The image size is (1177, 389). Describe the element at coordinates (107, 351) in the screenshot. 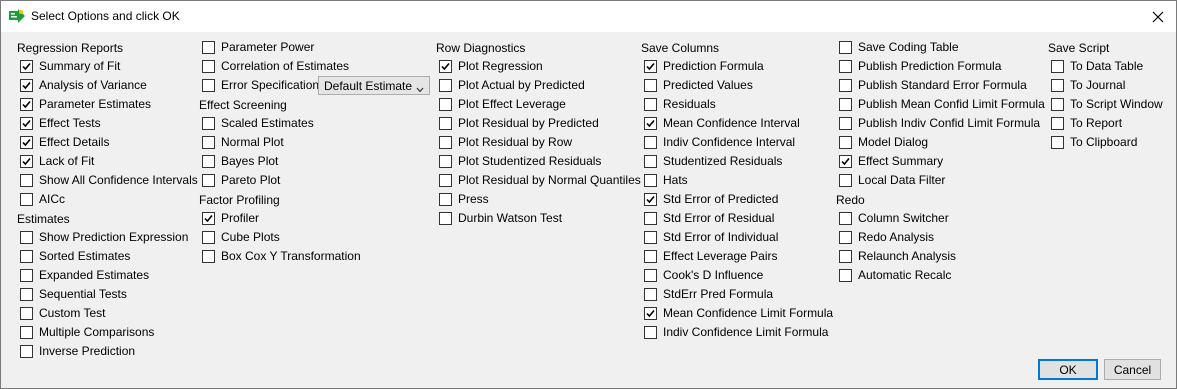

I see `option-inverse-prediction: Inverse Prediction` at that location.